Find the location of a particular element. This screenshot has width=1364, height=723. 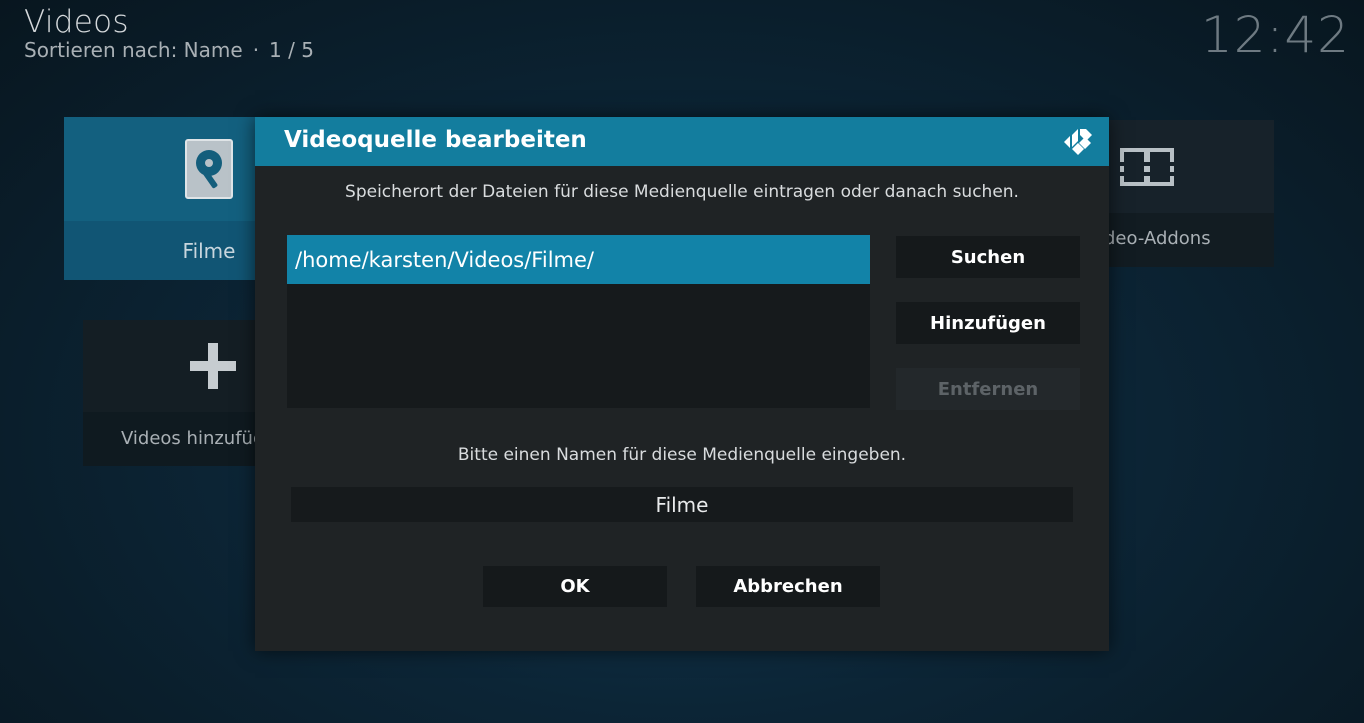

dialog-title: Videoquelle bearbeiten is located at coordinates (435, 140).